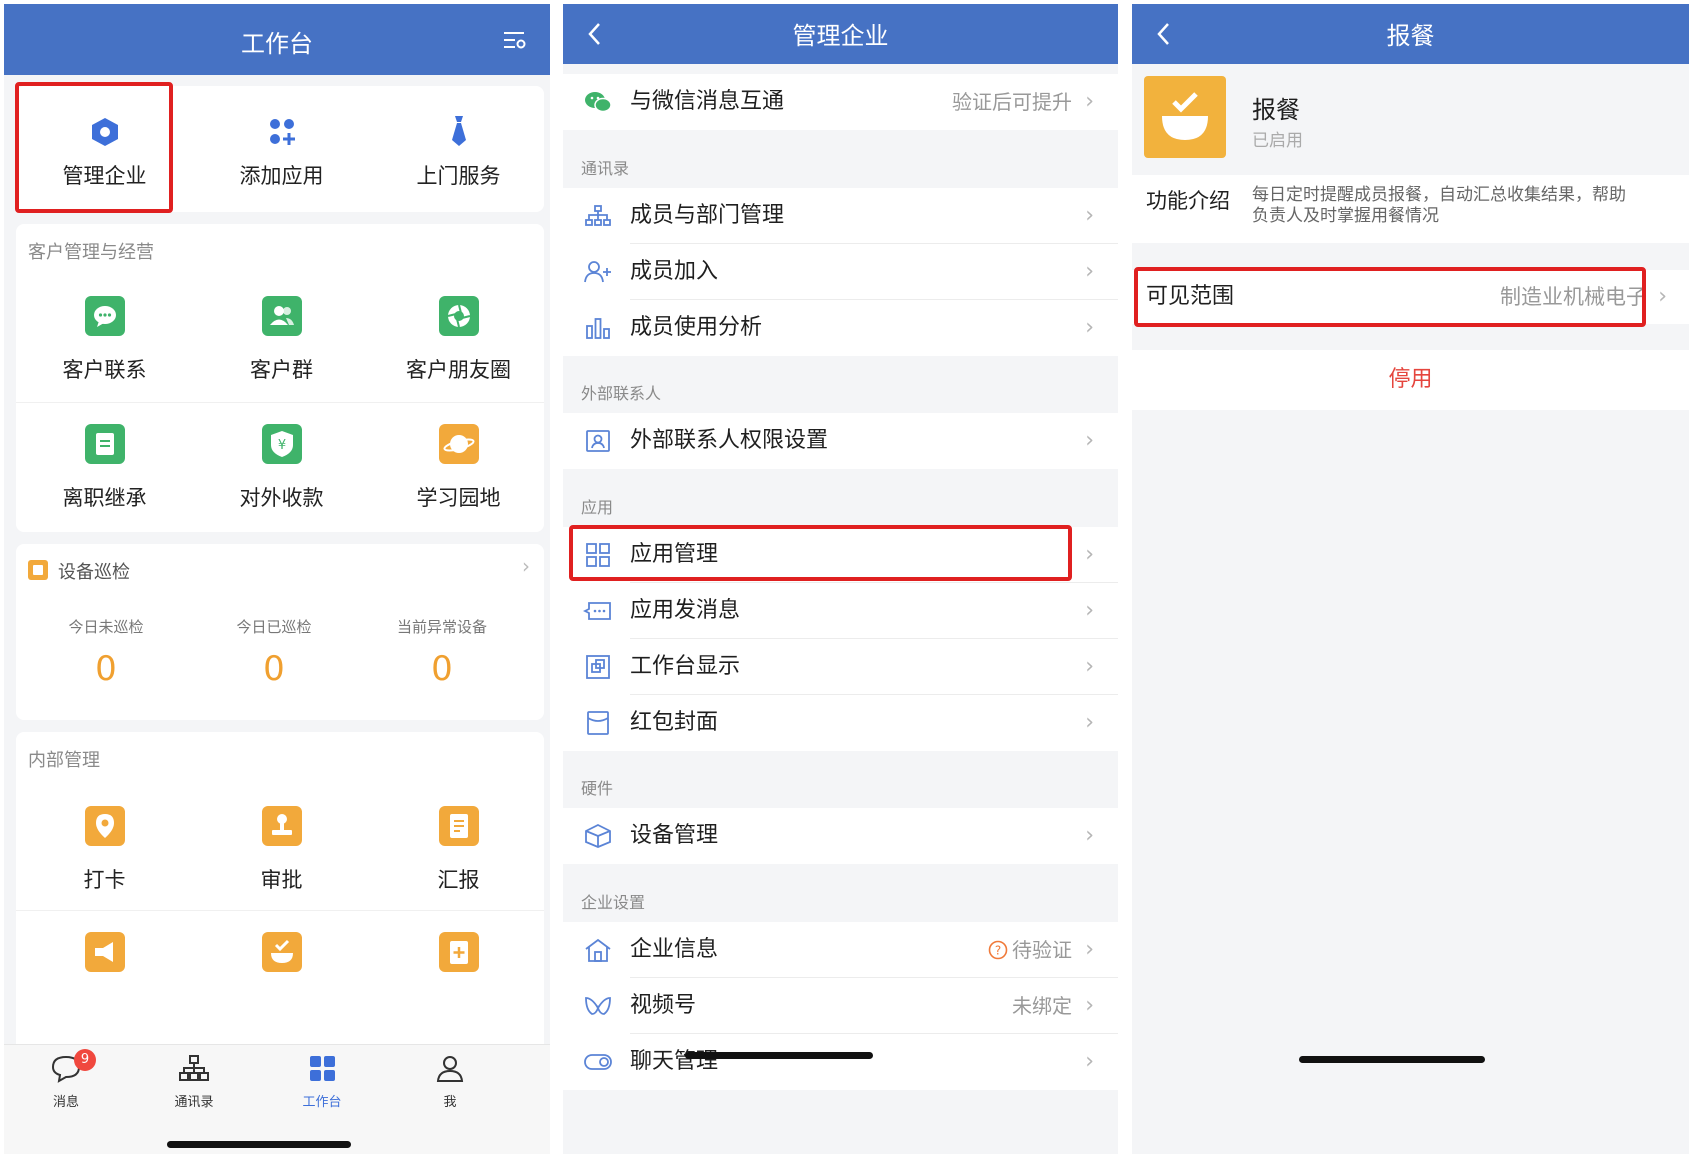 This screenshot has width=1693, height=1163. What do you see at coordinates (1345, 216) in the screenshot?
I see `intro-line: 负责人及时掌握用餐情况` at bounding box center [1345, 216].